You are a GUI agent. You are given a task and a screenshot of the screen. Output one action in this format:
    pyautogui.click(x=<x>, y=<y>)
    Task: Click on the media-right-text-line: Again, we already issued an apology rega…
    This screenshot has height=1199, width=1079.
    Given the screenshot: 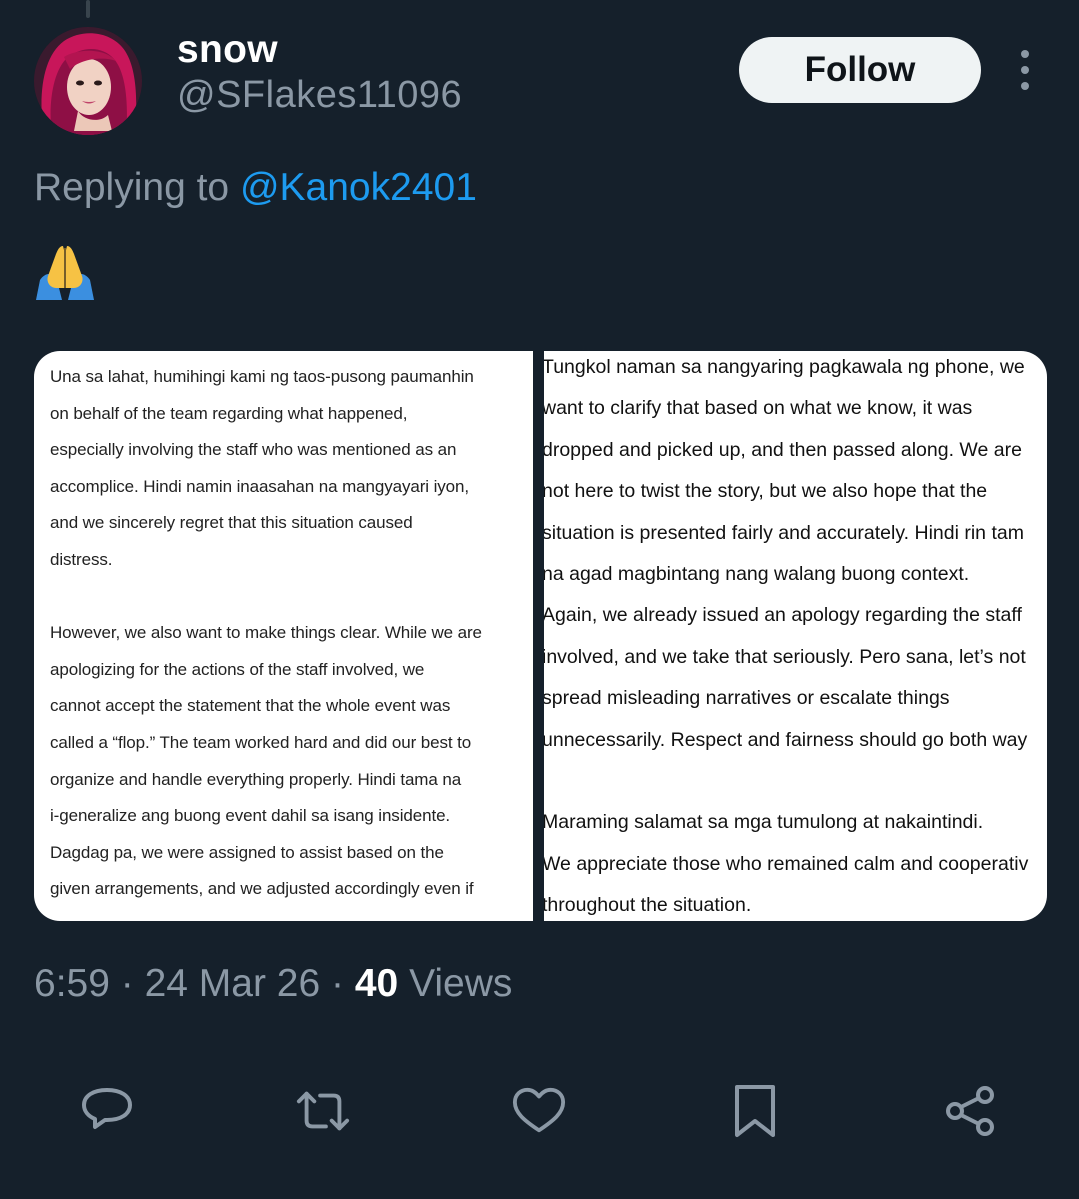 What is the action you would take?
    pyautogui.click(x=783, y=615)
    